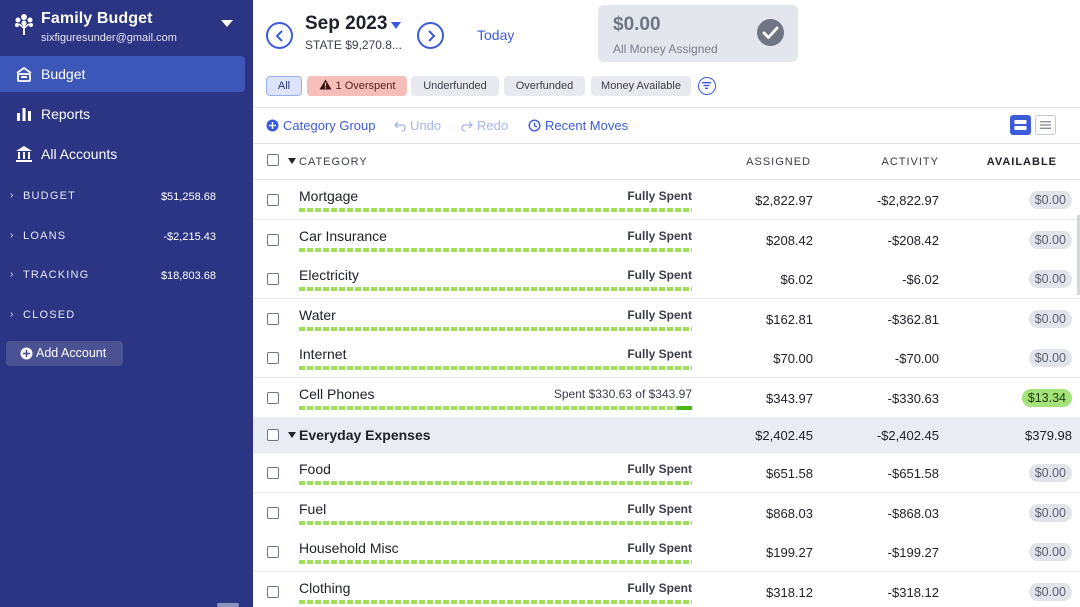 This screenshot has width=1080, height=607. Describe the element at coordinates (789, 398) in the screenshot. I see `assigned-value: $343.97` at that location.